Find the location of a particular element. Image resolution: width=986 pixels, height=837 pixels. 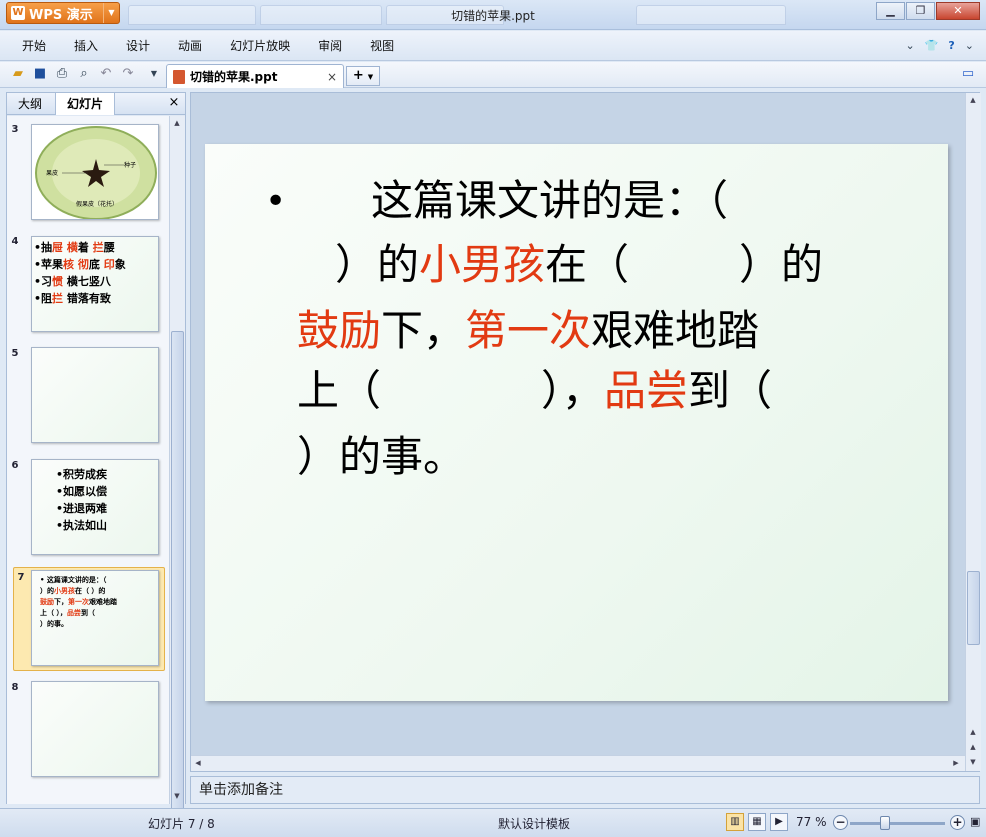

customize-toolbar-icon: ▼ is located at coordinates (154, 74).